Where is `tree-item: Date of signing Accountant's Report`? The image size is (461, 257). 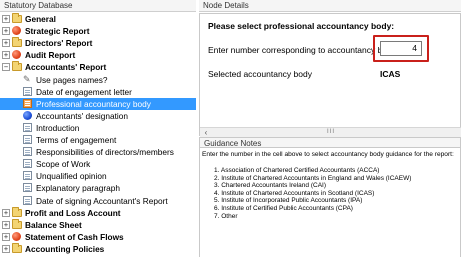 tree-item: Date of signing Accountant's Report is located at coordinates (98, 201).